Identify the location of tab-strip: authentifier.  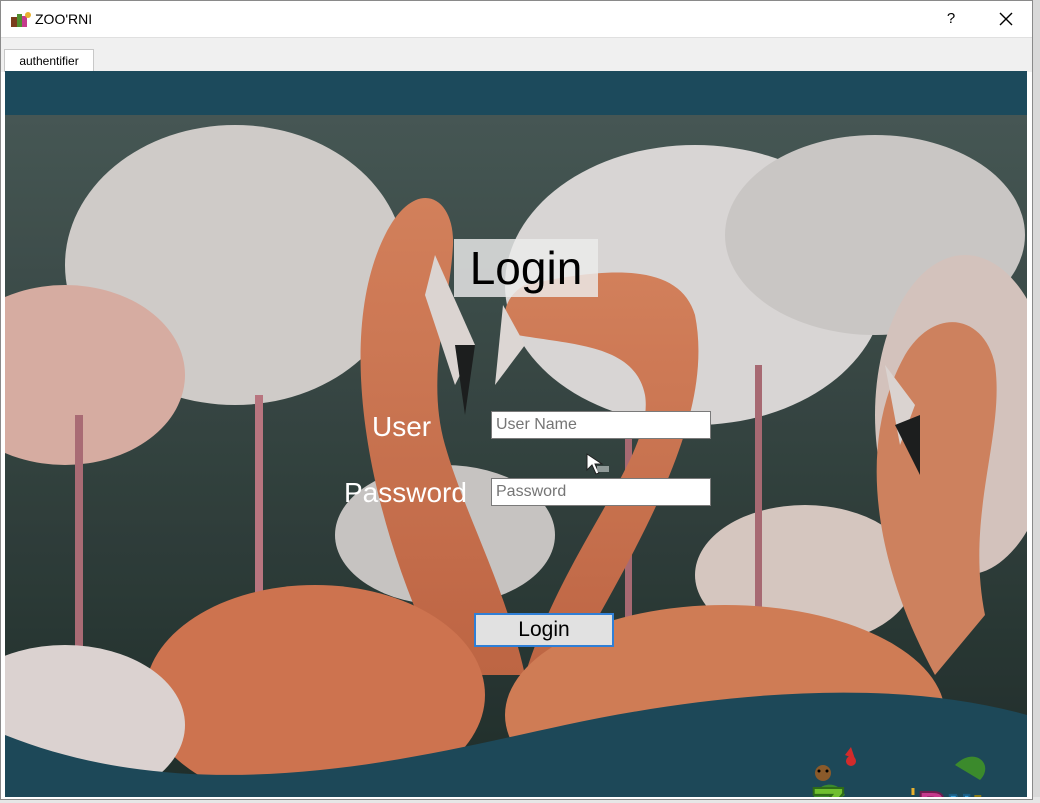
(516, 54).